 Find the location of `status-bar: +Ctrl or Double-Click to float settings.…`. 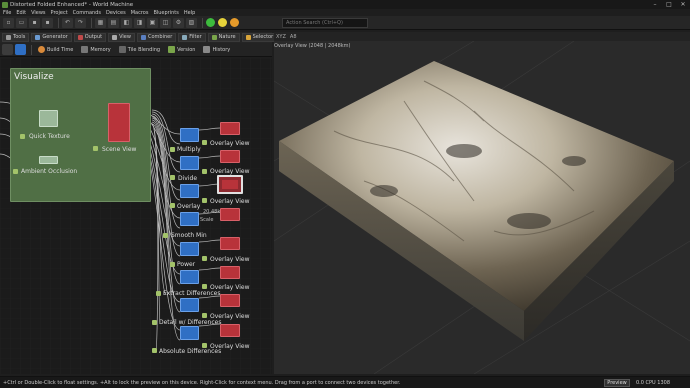

status-bar: +Ctrl or Double-Click to float settings.… is located at coordinates (345, 382).